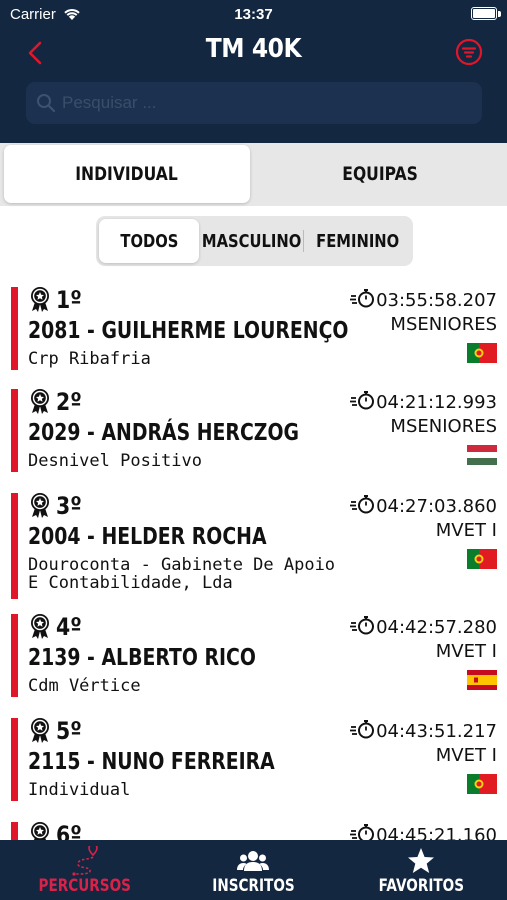 This screenshot has height=900, width=507. Describe the element at coordinates (115, 461) in the screenshot. I see `club-name: Desnivel Positivo` at that location.